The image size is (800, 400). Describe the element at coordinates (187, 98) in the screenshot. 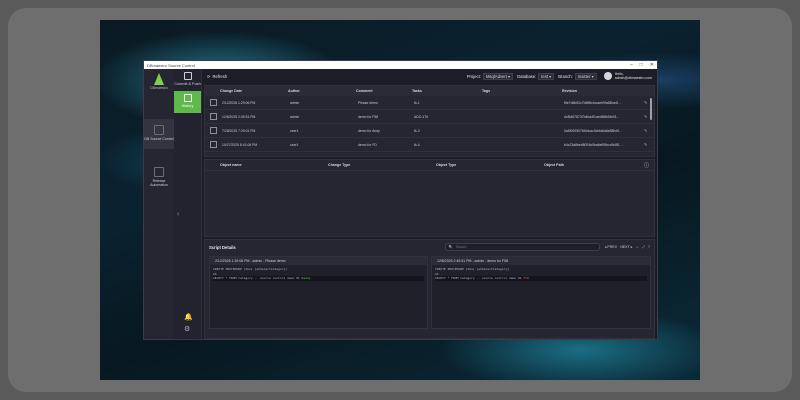

I see `history-icon` at that location.